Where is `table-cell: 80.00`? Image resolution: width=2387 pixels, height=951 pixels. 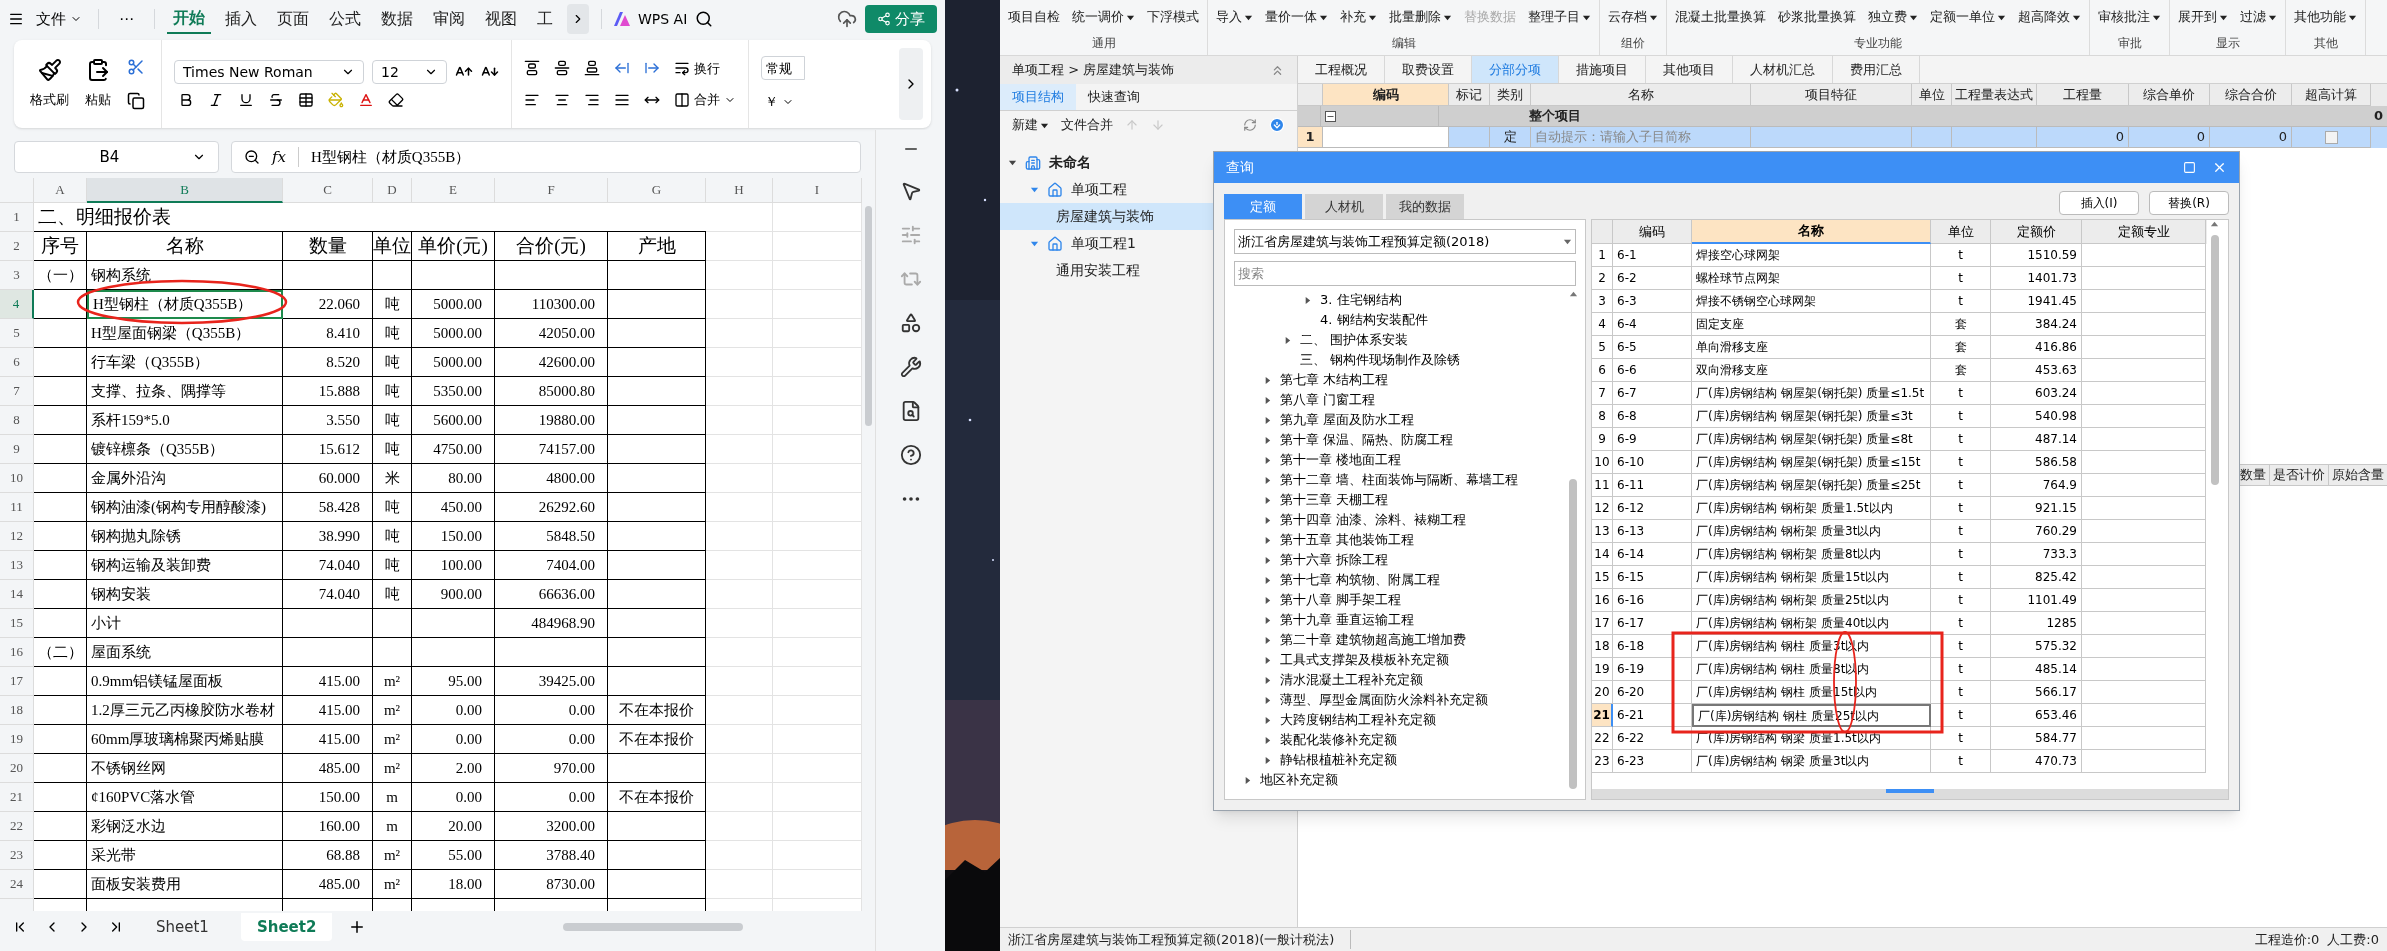 table-cell: 80.00 is located at coordinates (453, 478).